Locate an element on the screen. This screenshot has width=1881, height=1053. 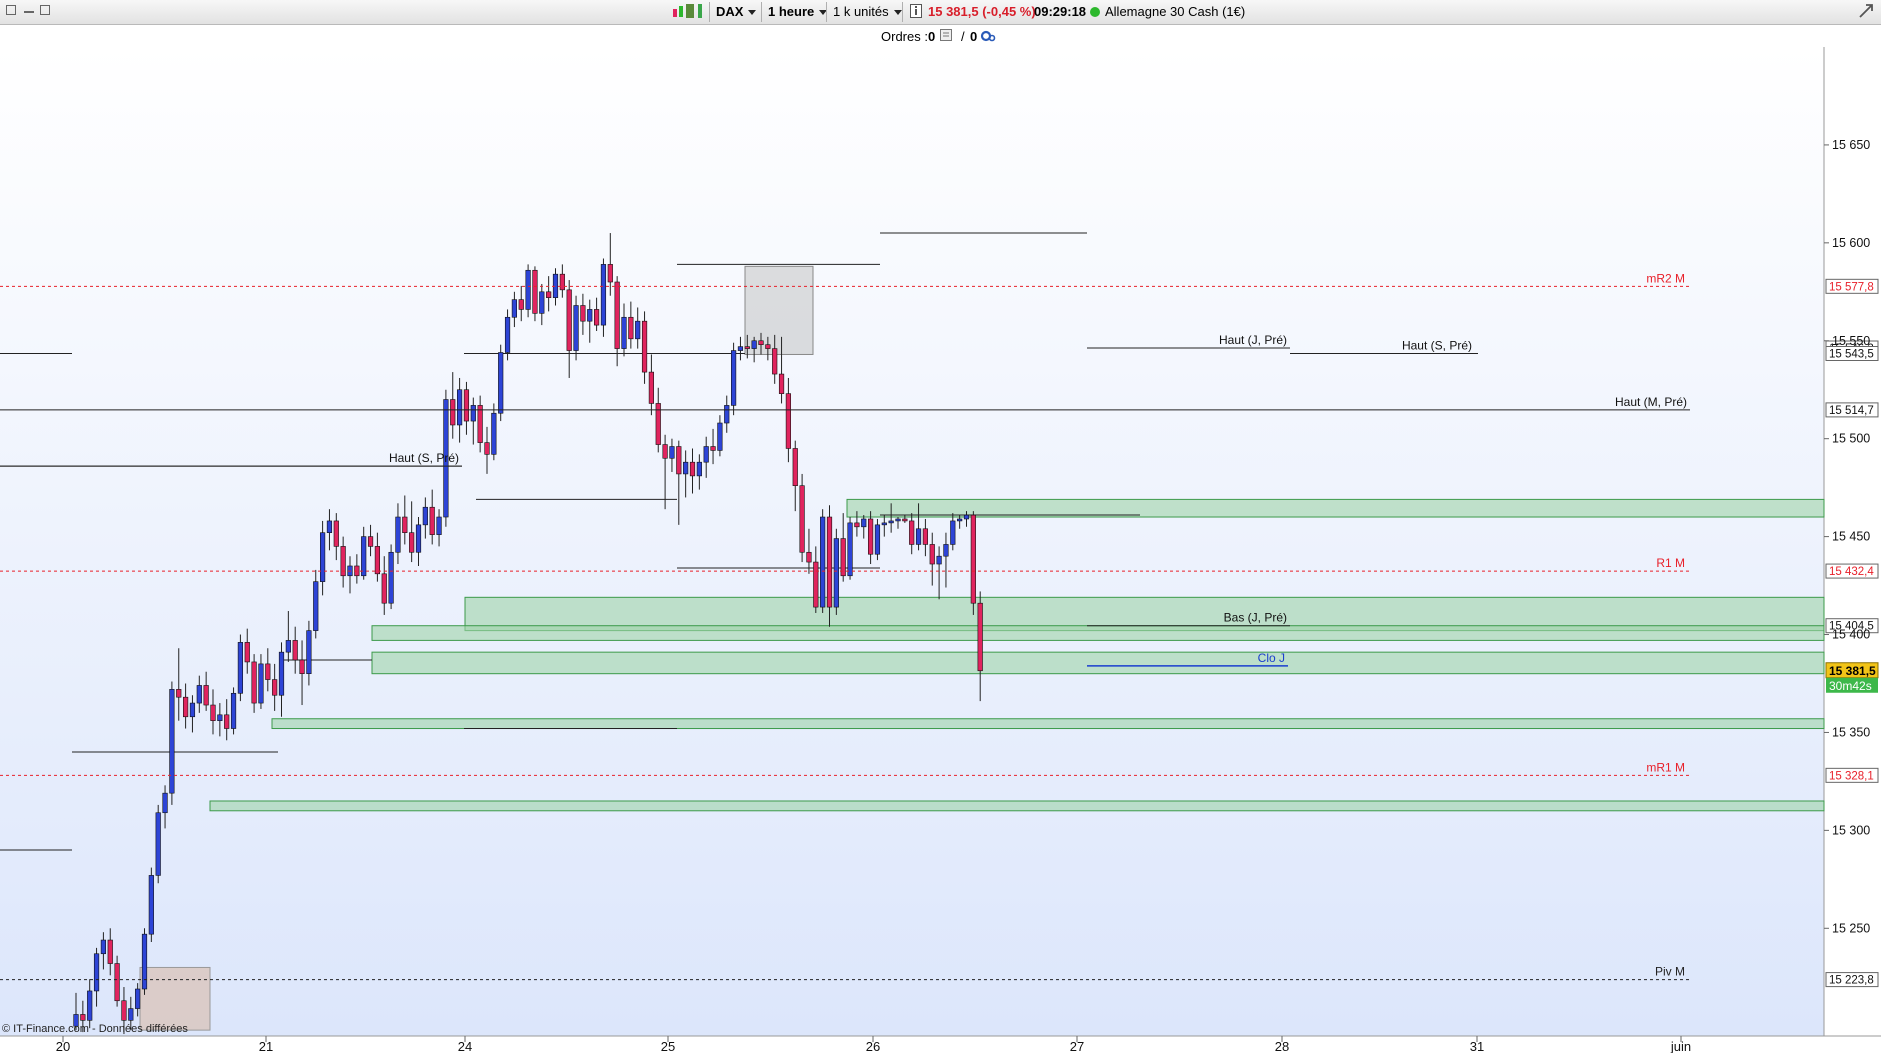
instrument-name: Allemagne 30 Cash (1€) is located at coordinates (1167, 11).